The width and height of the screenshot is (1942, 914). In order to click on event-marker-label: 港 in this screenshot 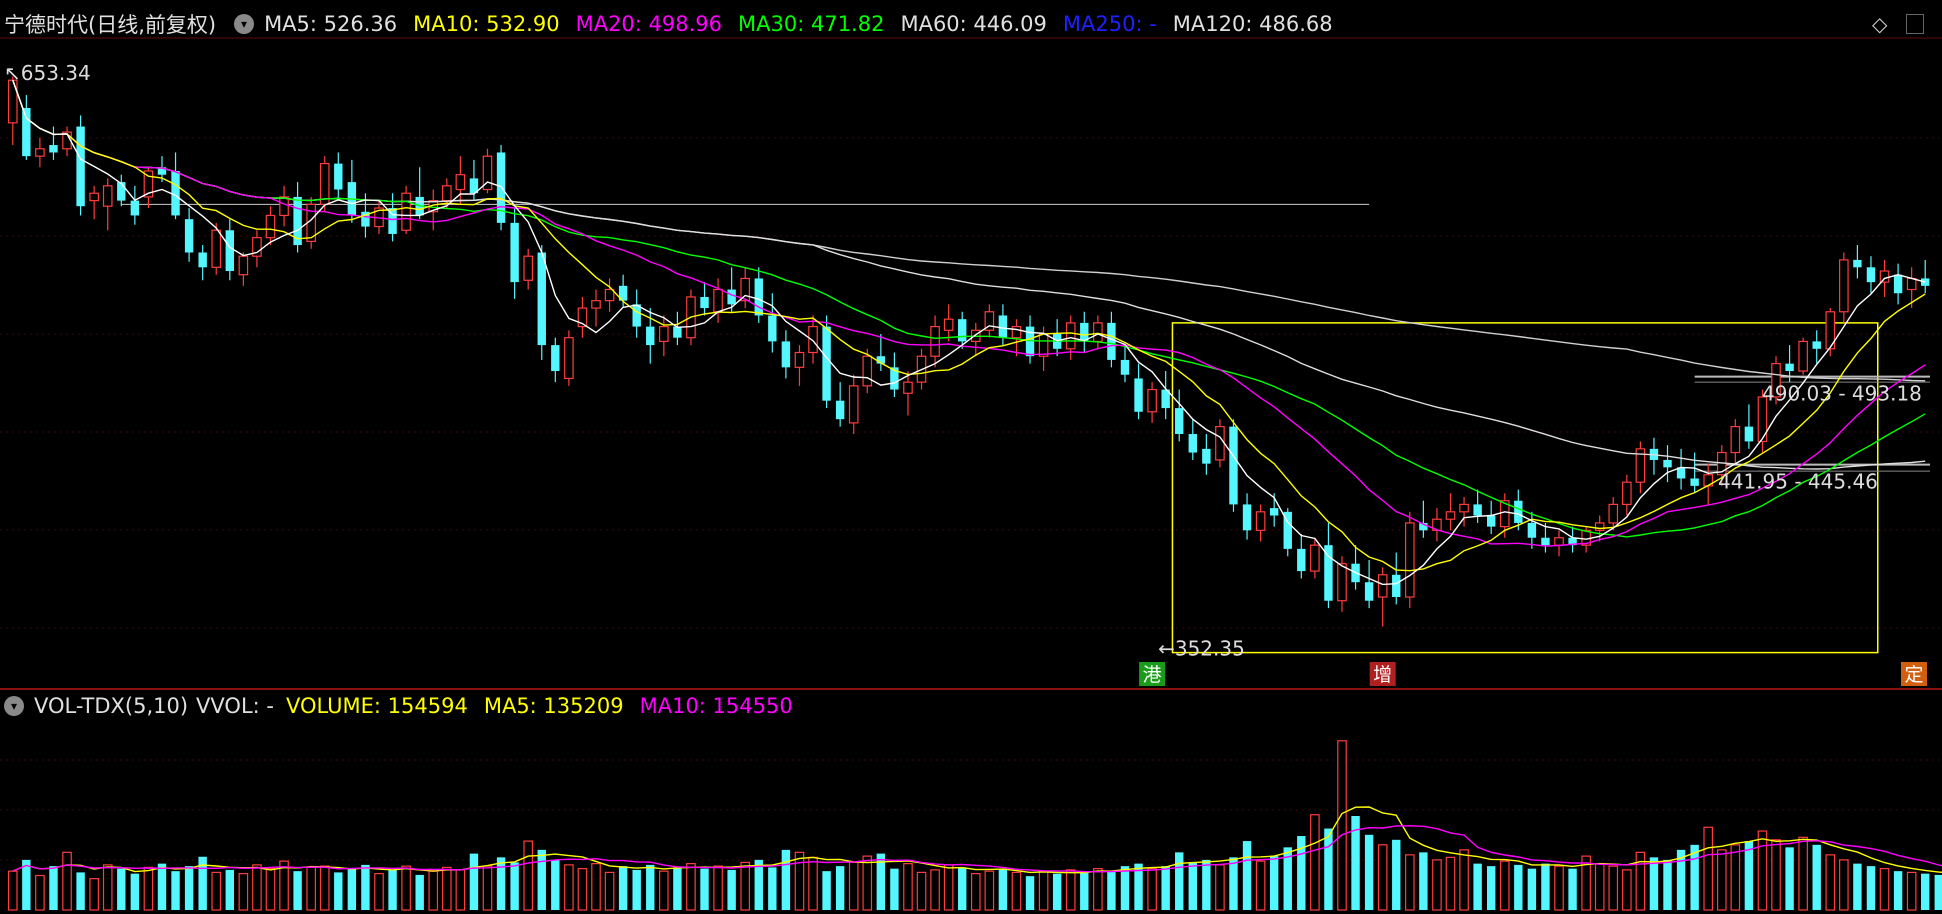, I will do `click(1152, 675)`.